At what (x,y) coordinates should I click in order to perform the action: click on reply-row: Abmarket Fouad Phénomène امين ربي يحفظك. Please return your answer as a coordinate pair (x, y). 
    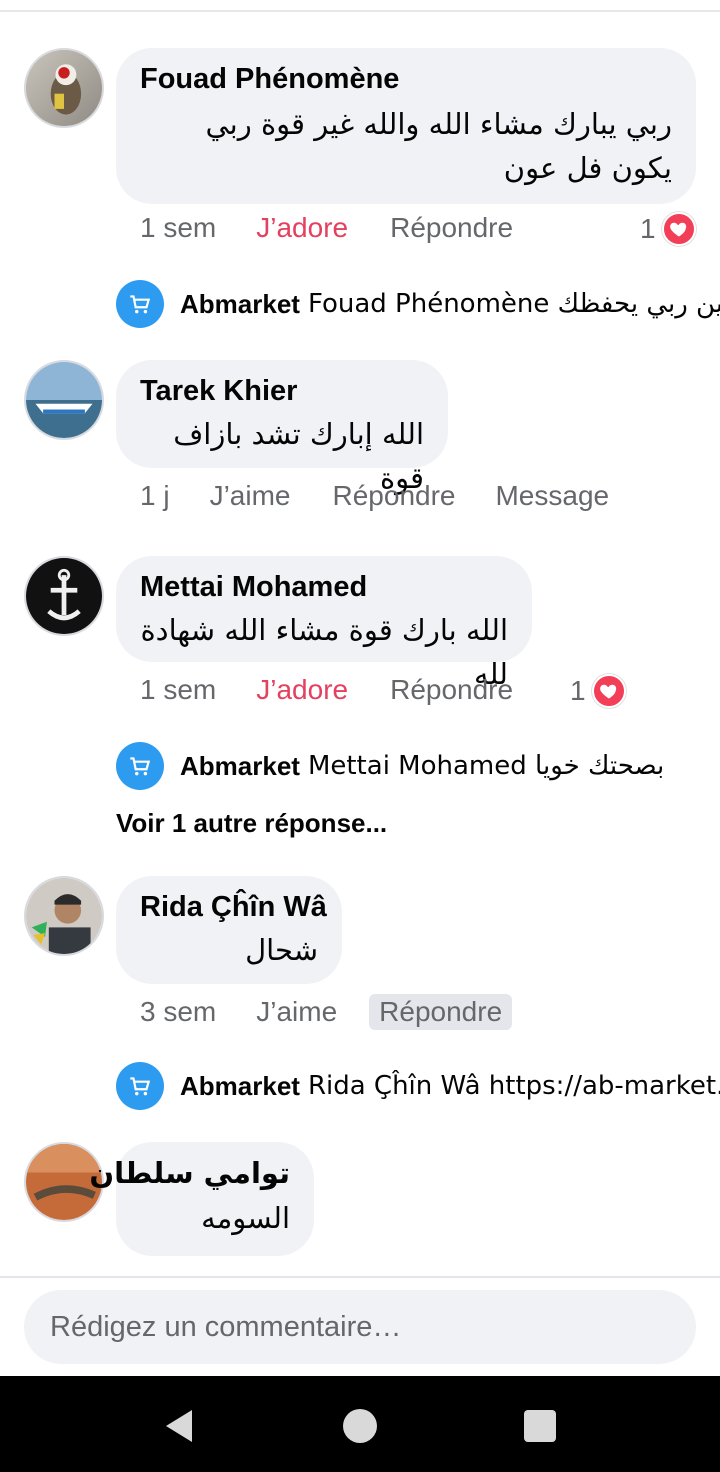
    Looking at the image, I should click on (418, 304).